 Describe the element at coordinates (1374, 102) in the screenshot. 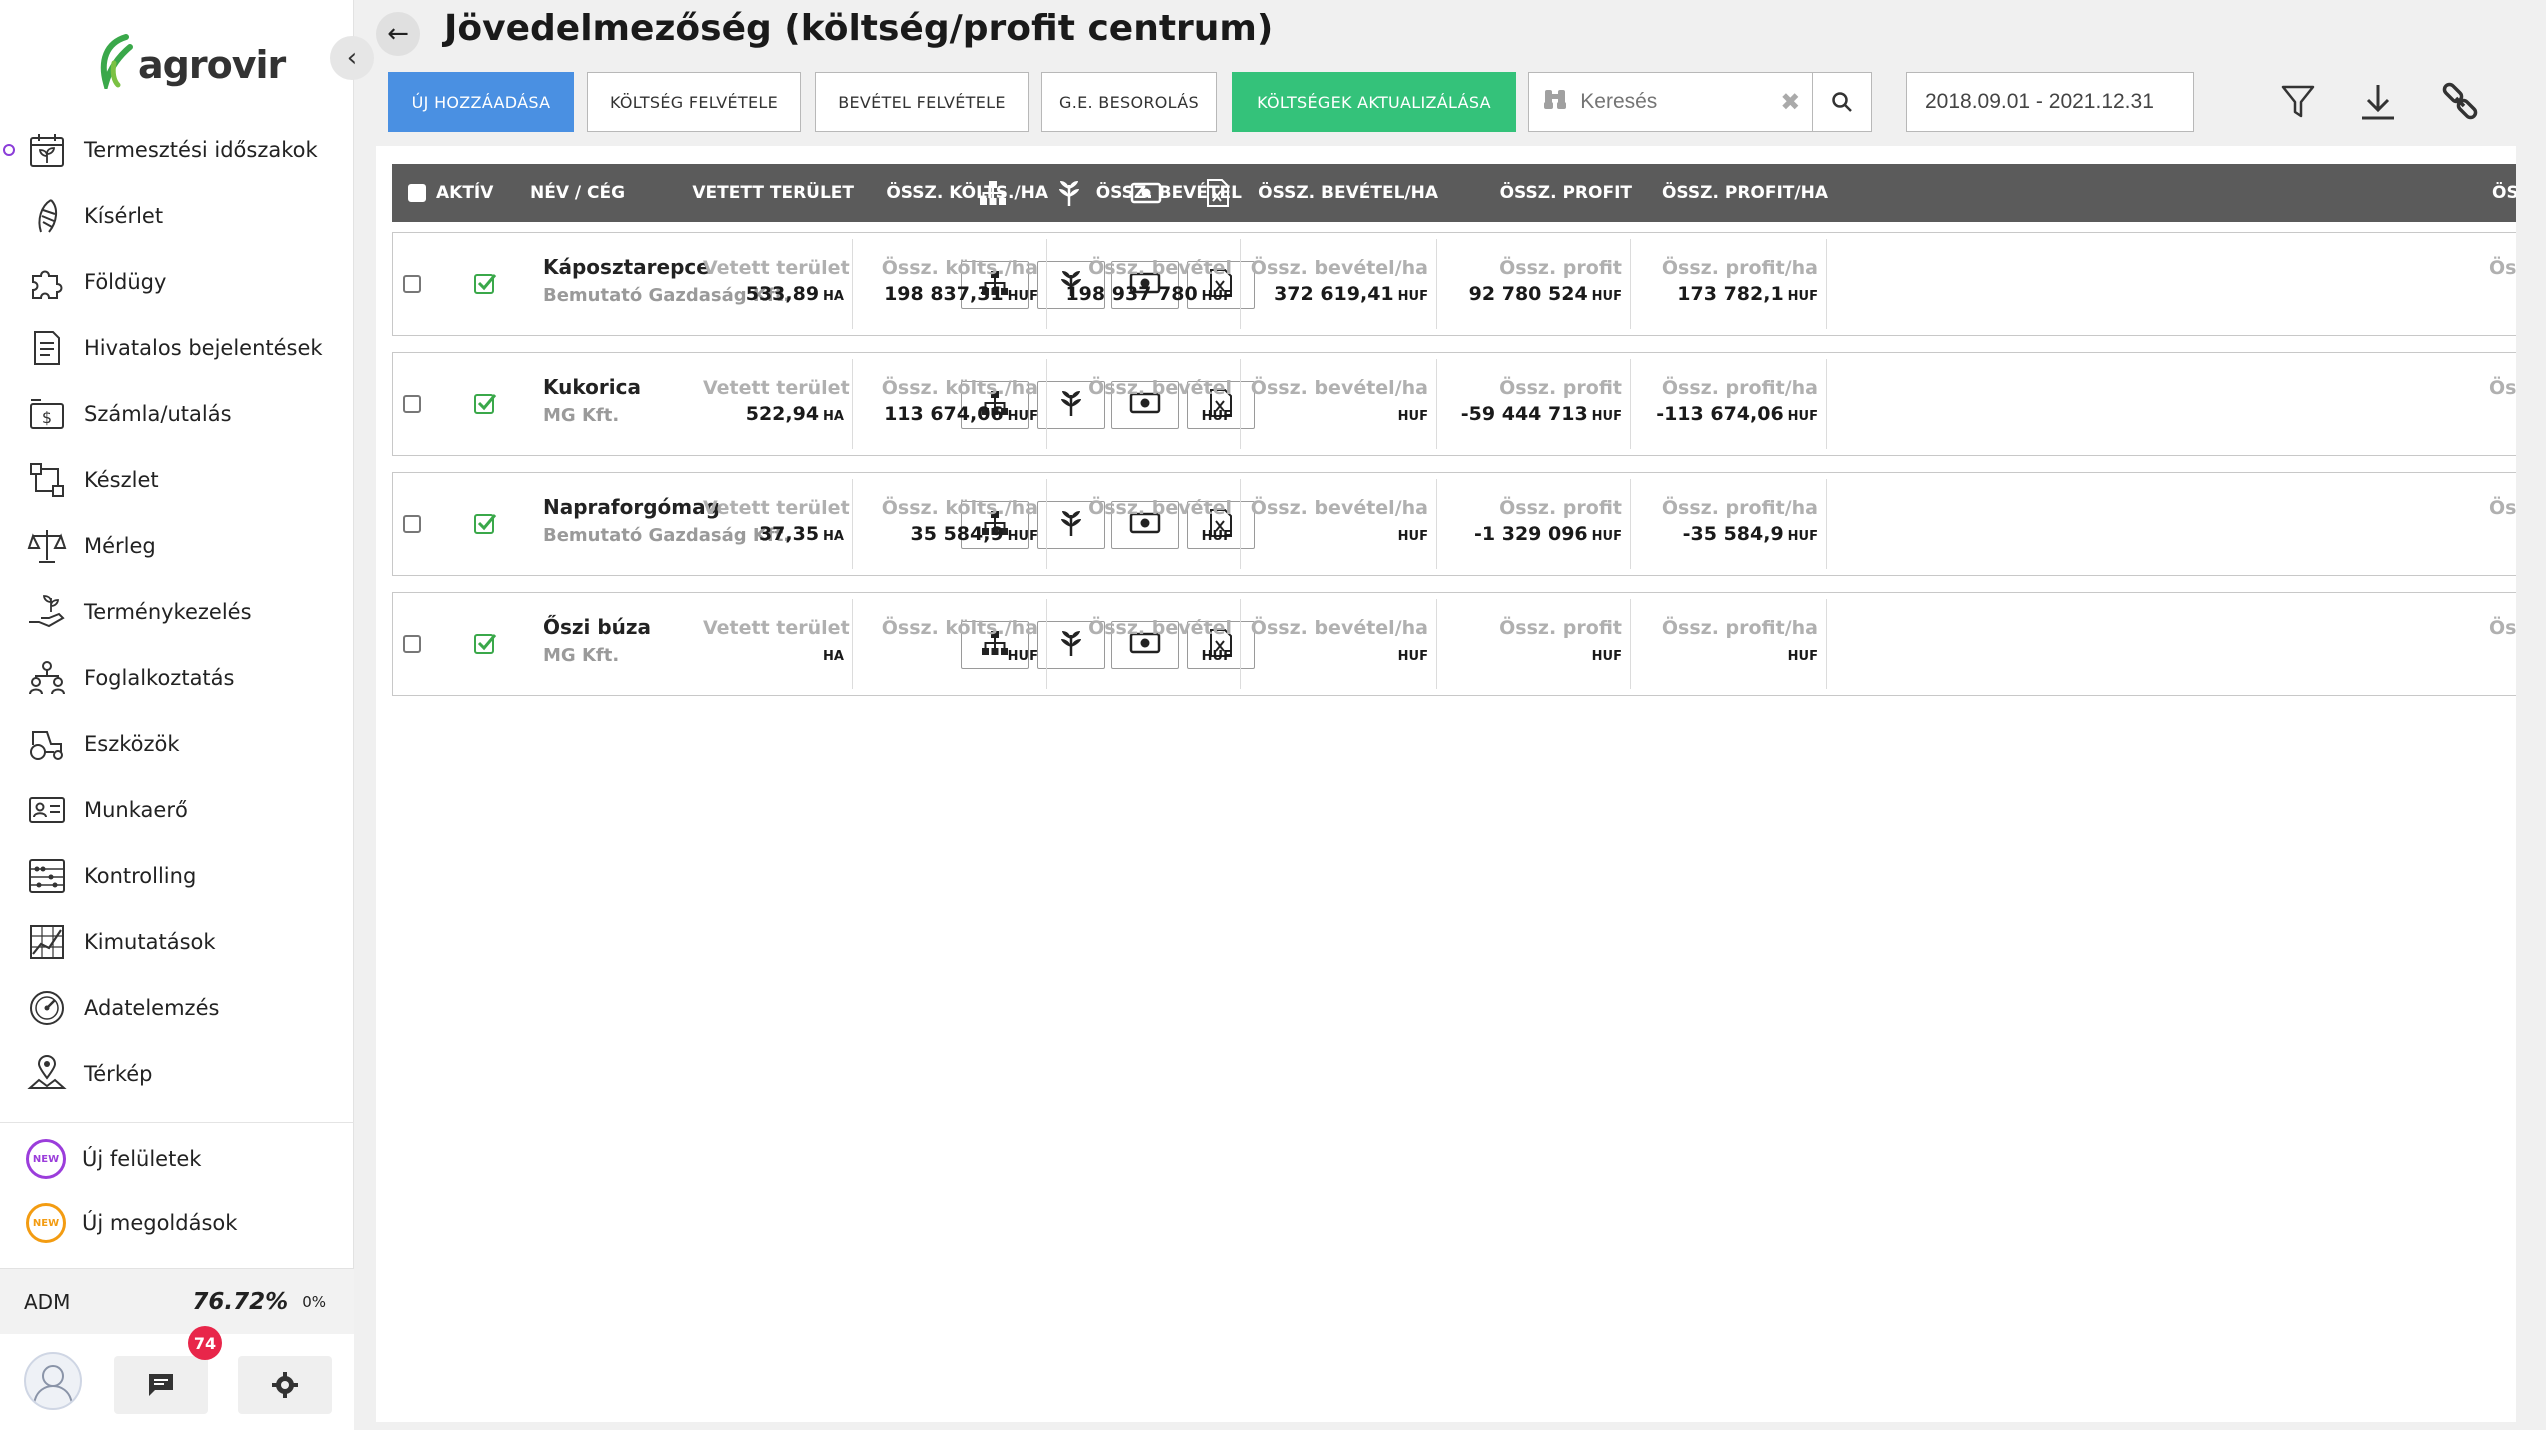

I see `update-costs-button: KÖLTSÉGEK AKTUALIZÁLÁSA` at that location.